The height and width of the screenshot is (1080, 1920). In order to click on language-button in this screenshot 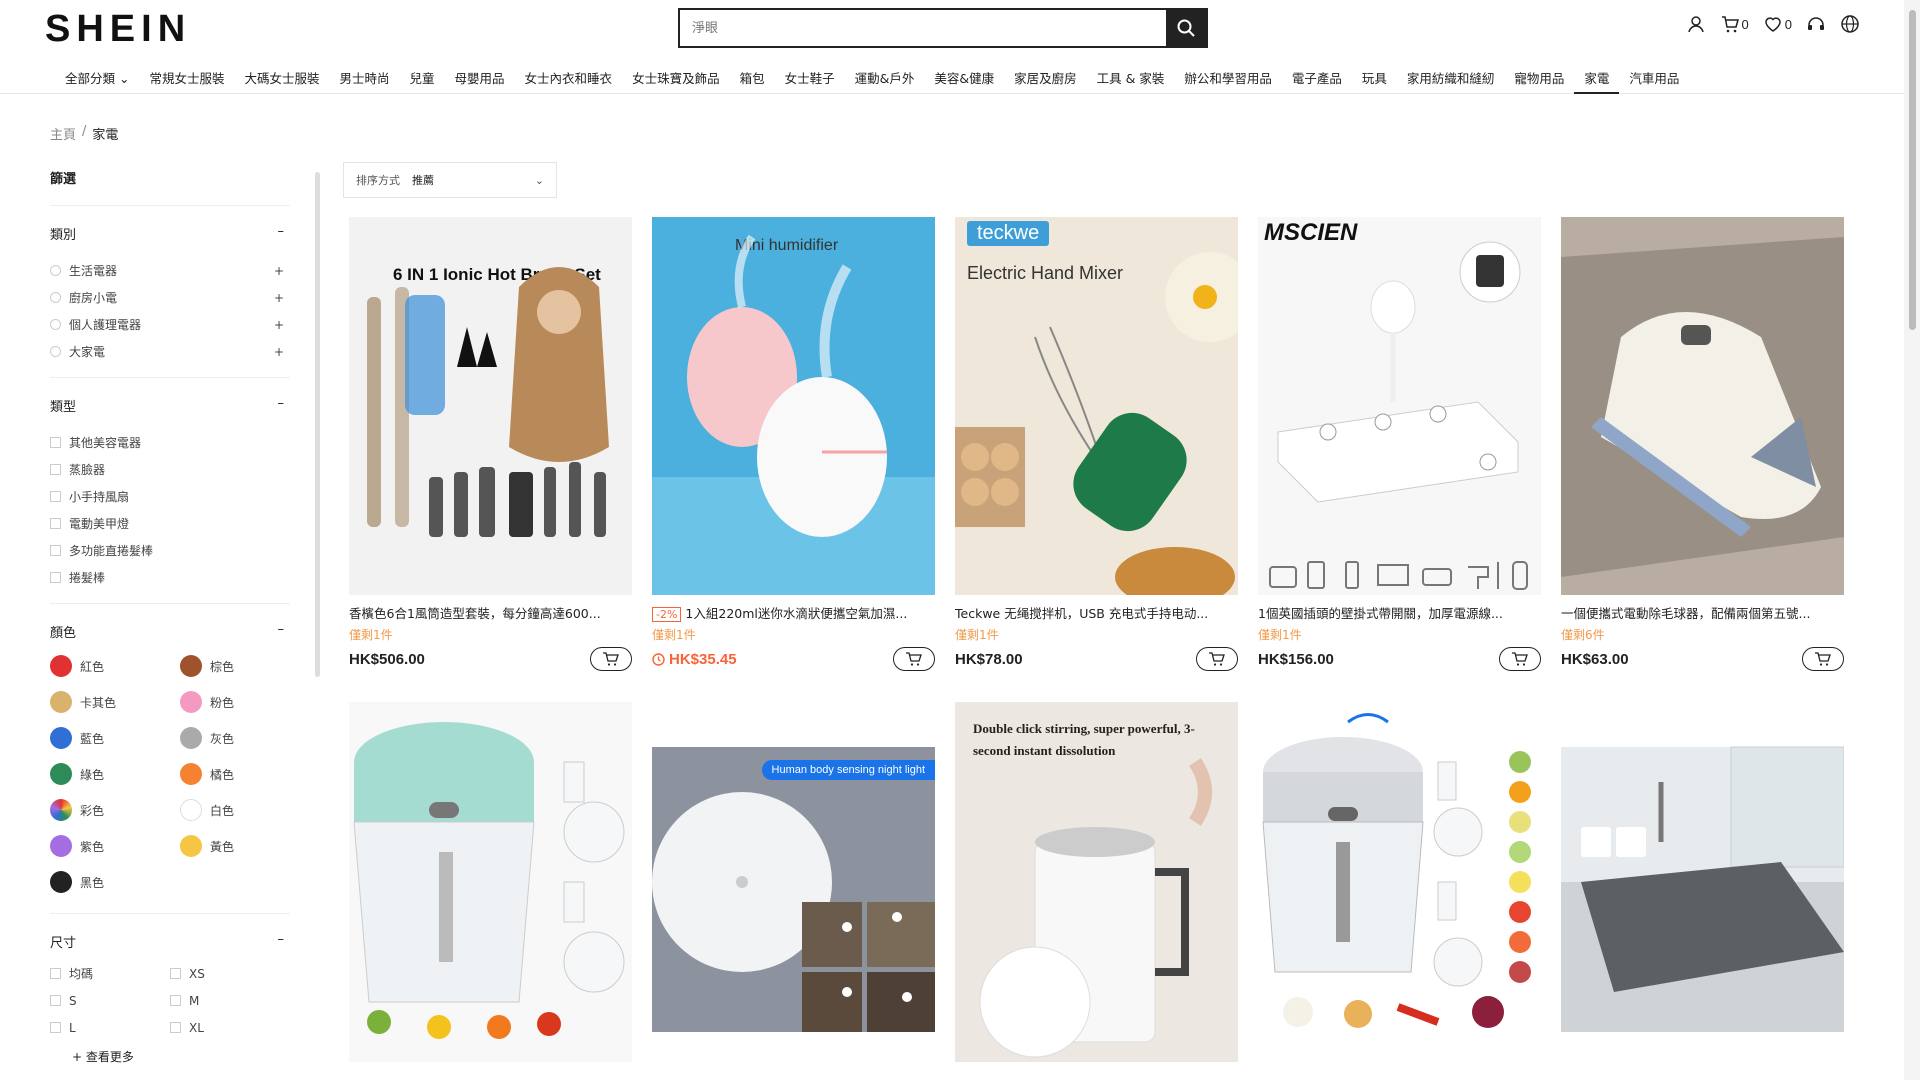, I will do `click(1850, 24)`.